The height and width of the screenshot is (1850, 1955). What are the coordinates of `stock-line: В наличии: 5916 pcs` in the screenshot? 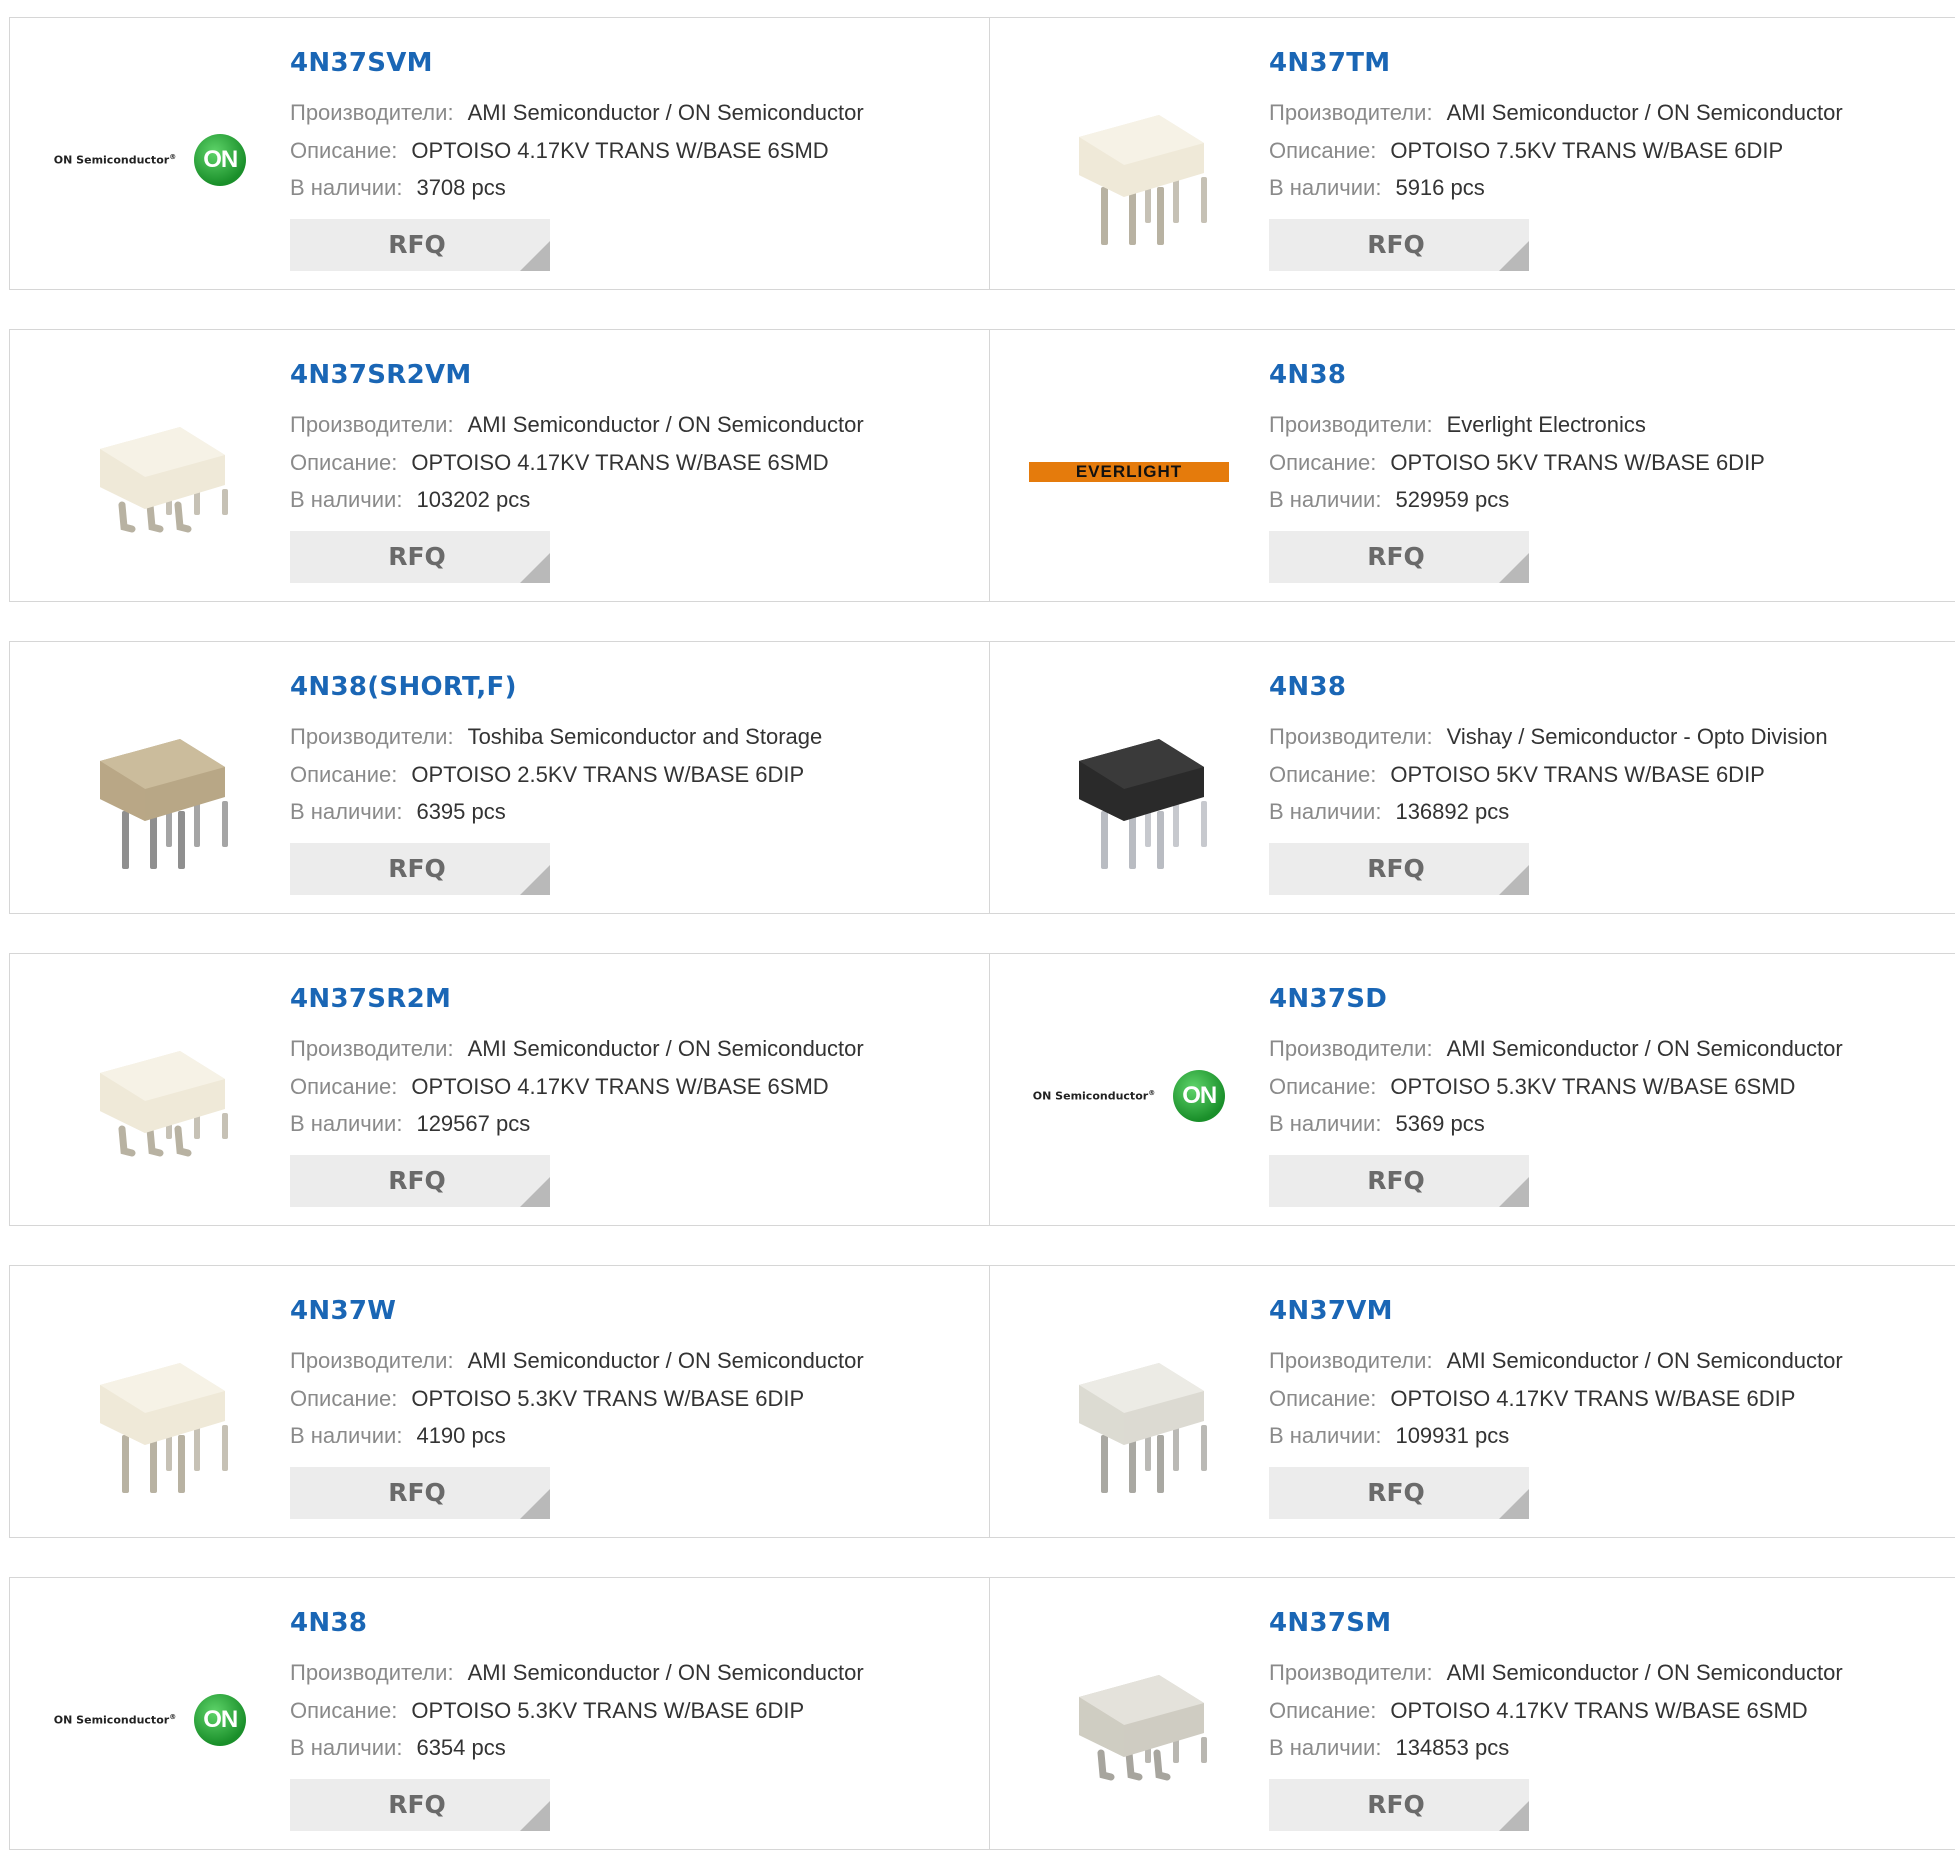 It's located at (1377, 188).